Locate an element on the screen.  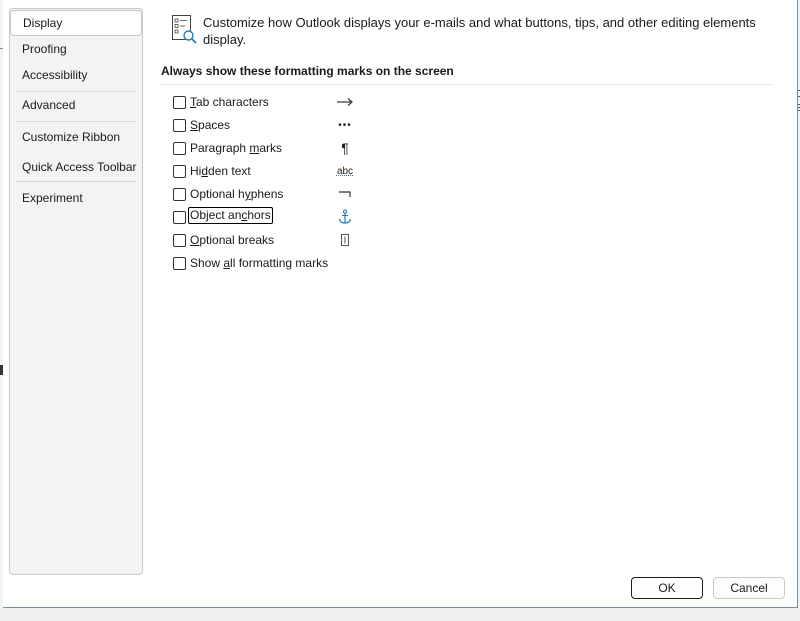
pilcrow-icon: ¶ is located at coordinates (345, 148).